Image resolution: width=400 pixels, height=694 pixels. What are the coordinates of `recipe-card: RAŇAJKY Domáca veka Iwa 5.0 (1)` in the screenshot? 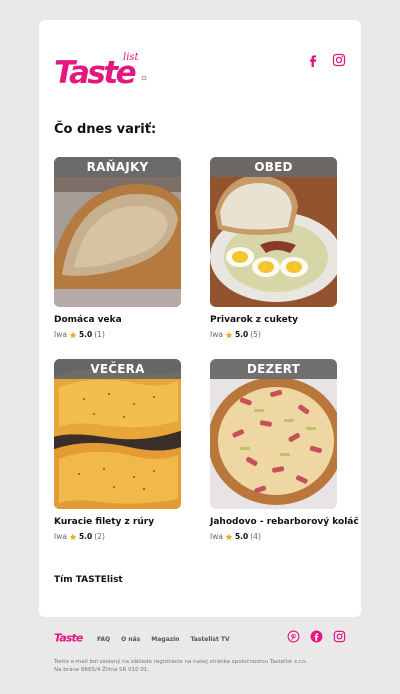 It's located at (117, 248).